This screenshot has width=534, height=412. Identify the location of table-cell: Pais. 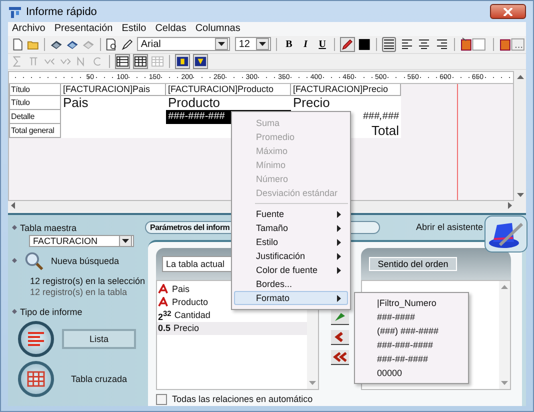
(113, 103).